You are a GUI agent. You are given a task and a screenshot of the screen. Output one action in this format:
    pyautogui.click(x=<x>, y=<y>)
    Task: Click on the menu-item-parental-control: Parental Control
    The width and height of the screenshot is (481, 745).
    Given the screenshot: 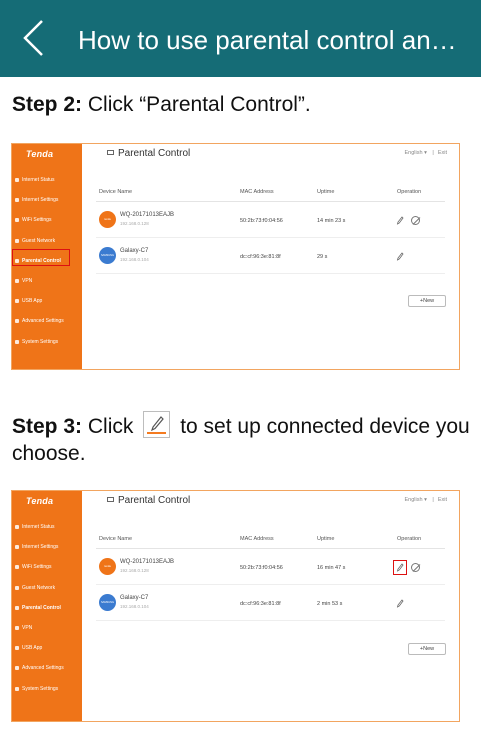 What is the action you would take?
    pyautogui.click(x=47, y=608)
    